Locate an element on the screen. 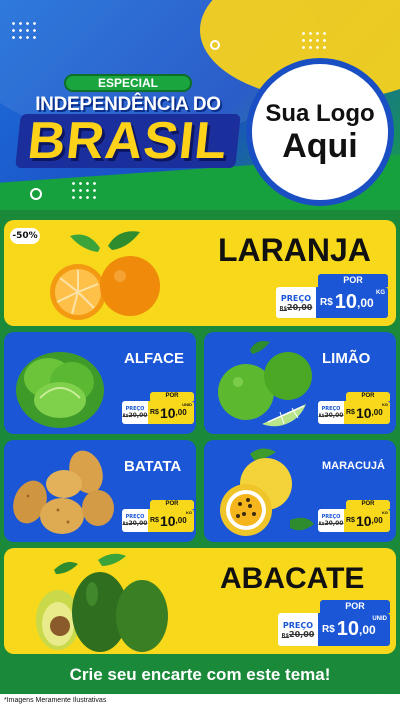 The width and height of the screenshot is (400, 711). product-name: ALFACE is located at coordinates (154, 358).